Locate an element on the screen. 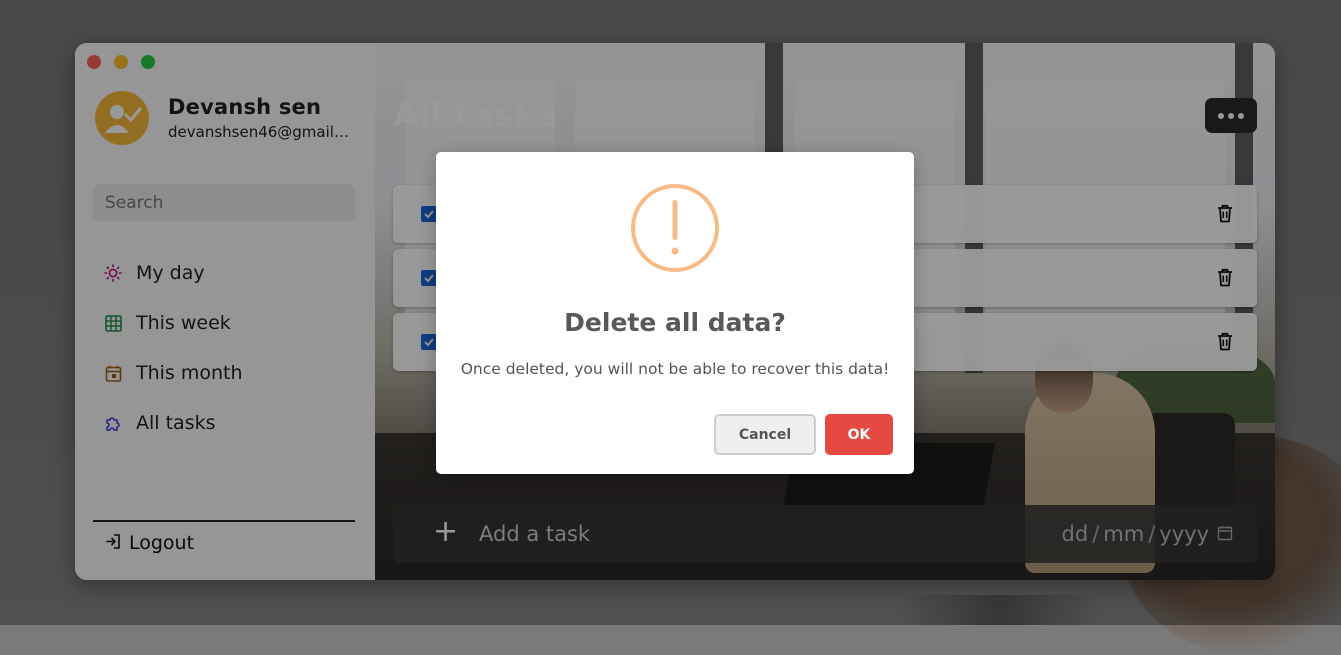  dialog-actions: Cancel OK is located at coordinates (803, 434).